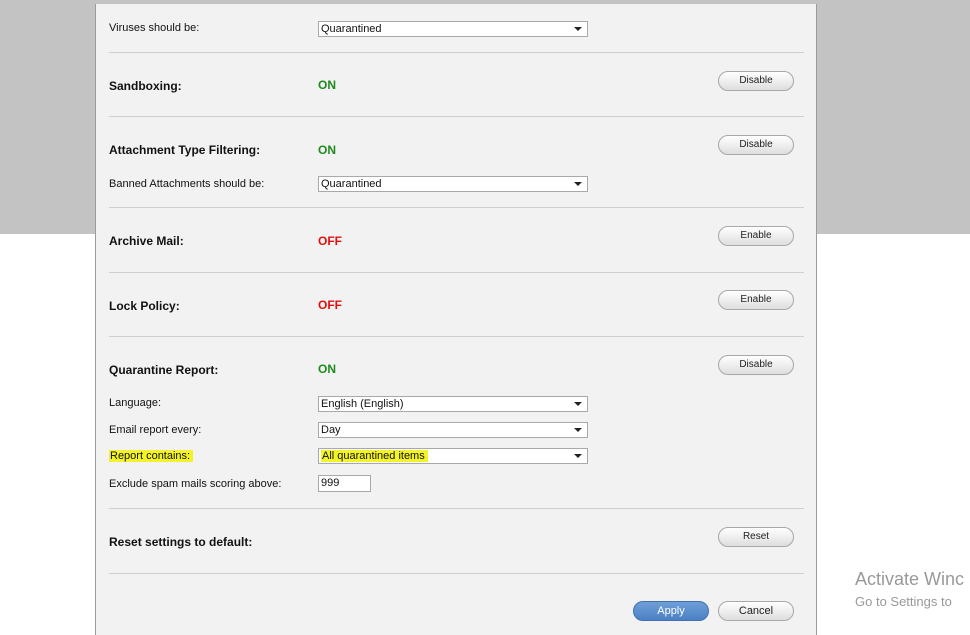 This screenshot has height=635, width=970. I want to click on apply-button: Apply, so click(671, 611).